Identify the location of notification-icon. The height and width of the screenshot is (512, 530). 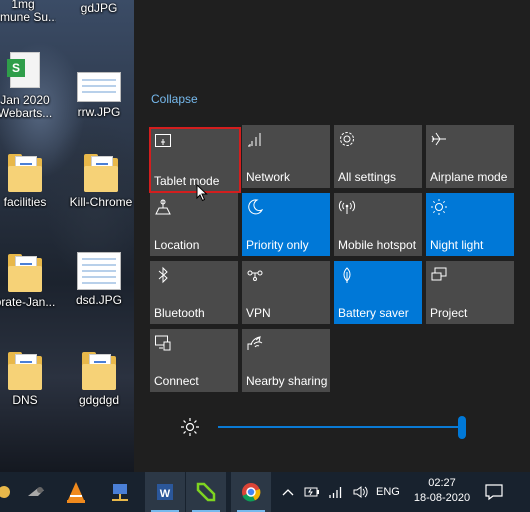
(494, 492).